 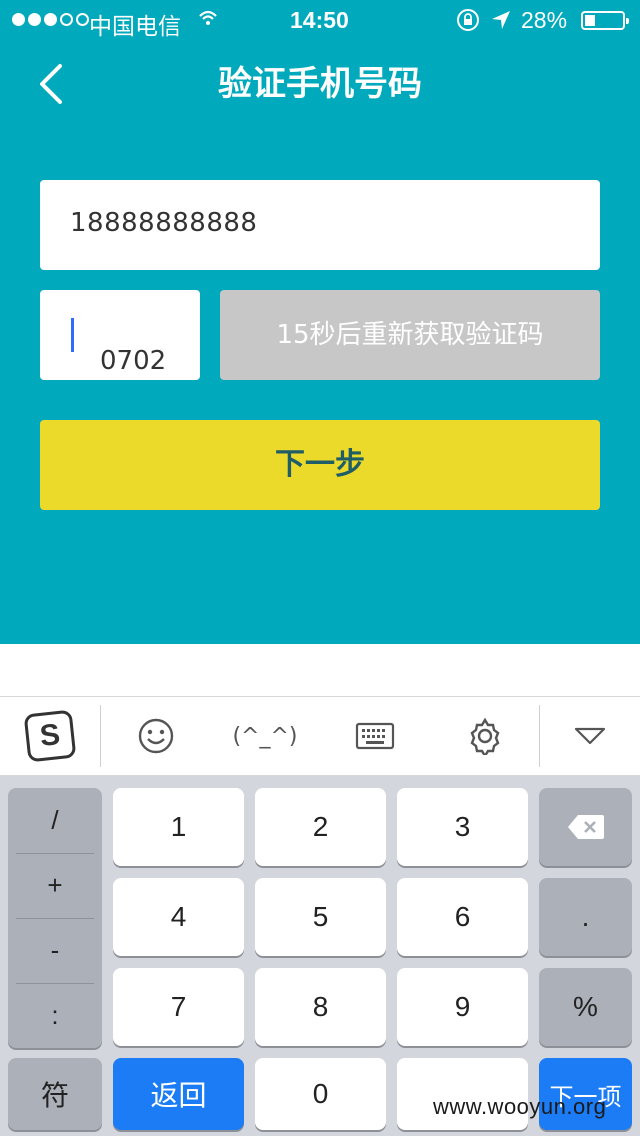 I want to click on battery-icon, so click(x=605, y=20).